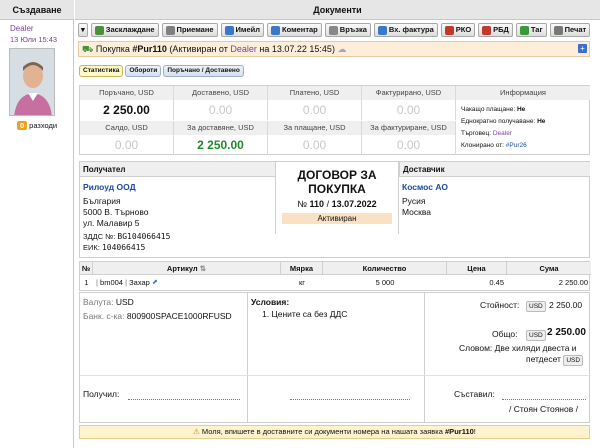 This screenshot has height=448, width=600. Describe the element at coordinates (477, 268) in the screenshot. I see `col-price: Цена` at that location.